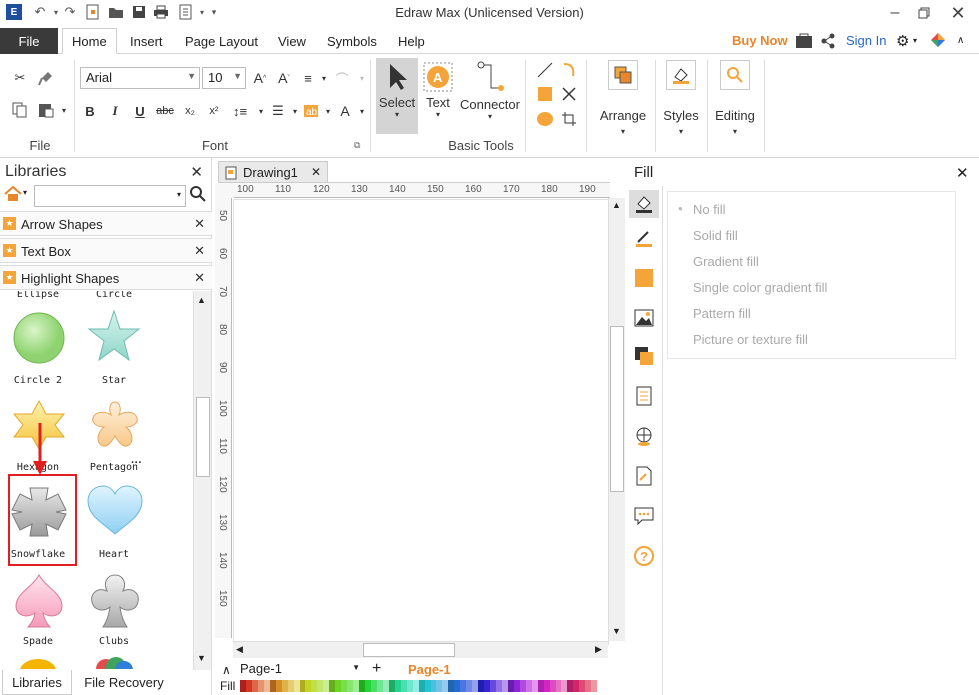  I want to click on search-icon, so click(198, 195).